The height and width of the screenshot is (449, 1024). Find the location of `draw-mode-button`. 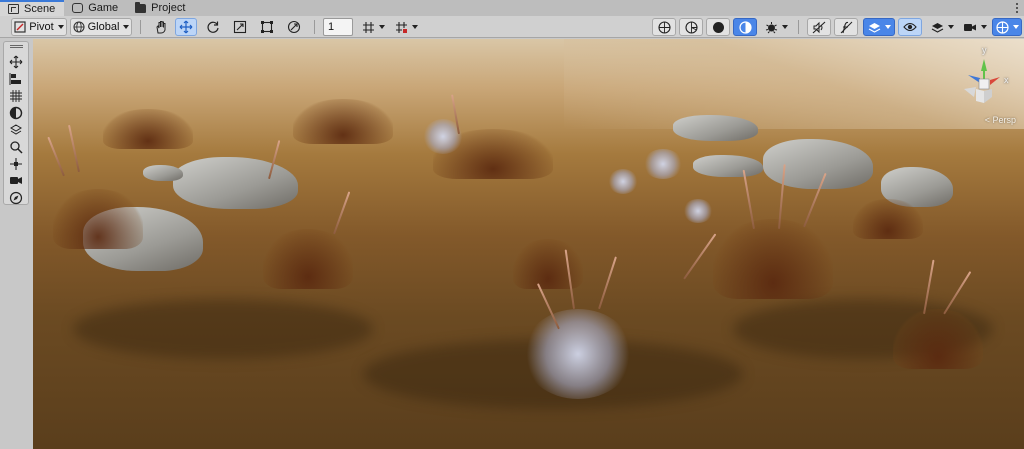

draw-mode-button is located at coordinates (664, 27).